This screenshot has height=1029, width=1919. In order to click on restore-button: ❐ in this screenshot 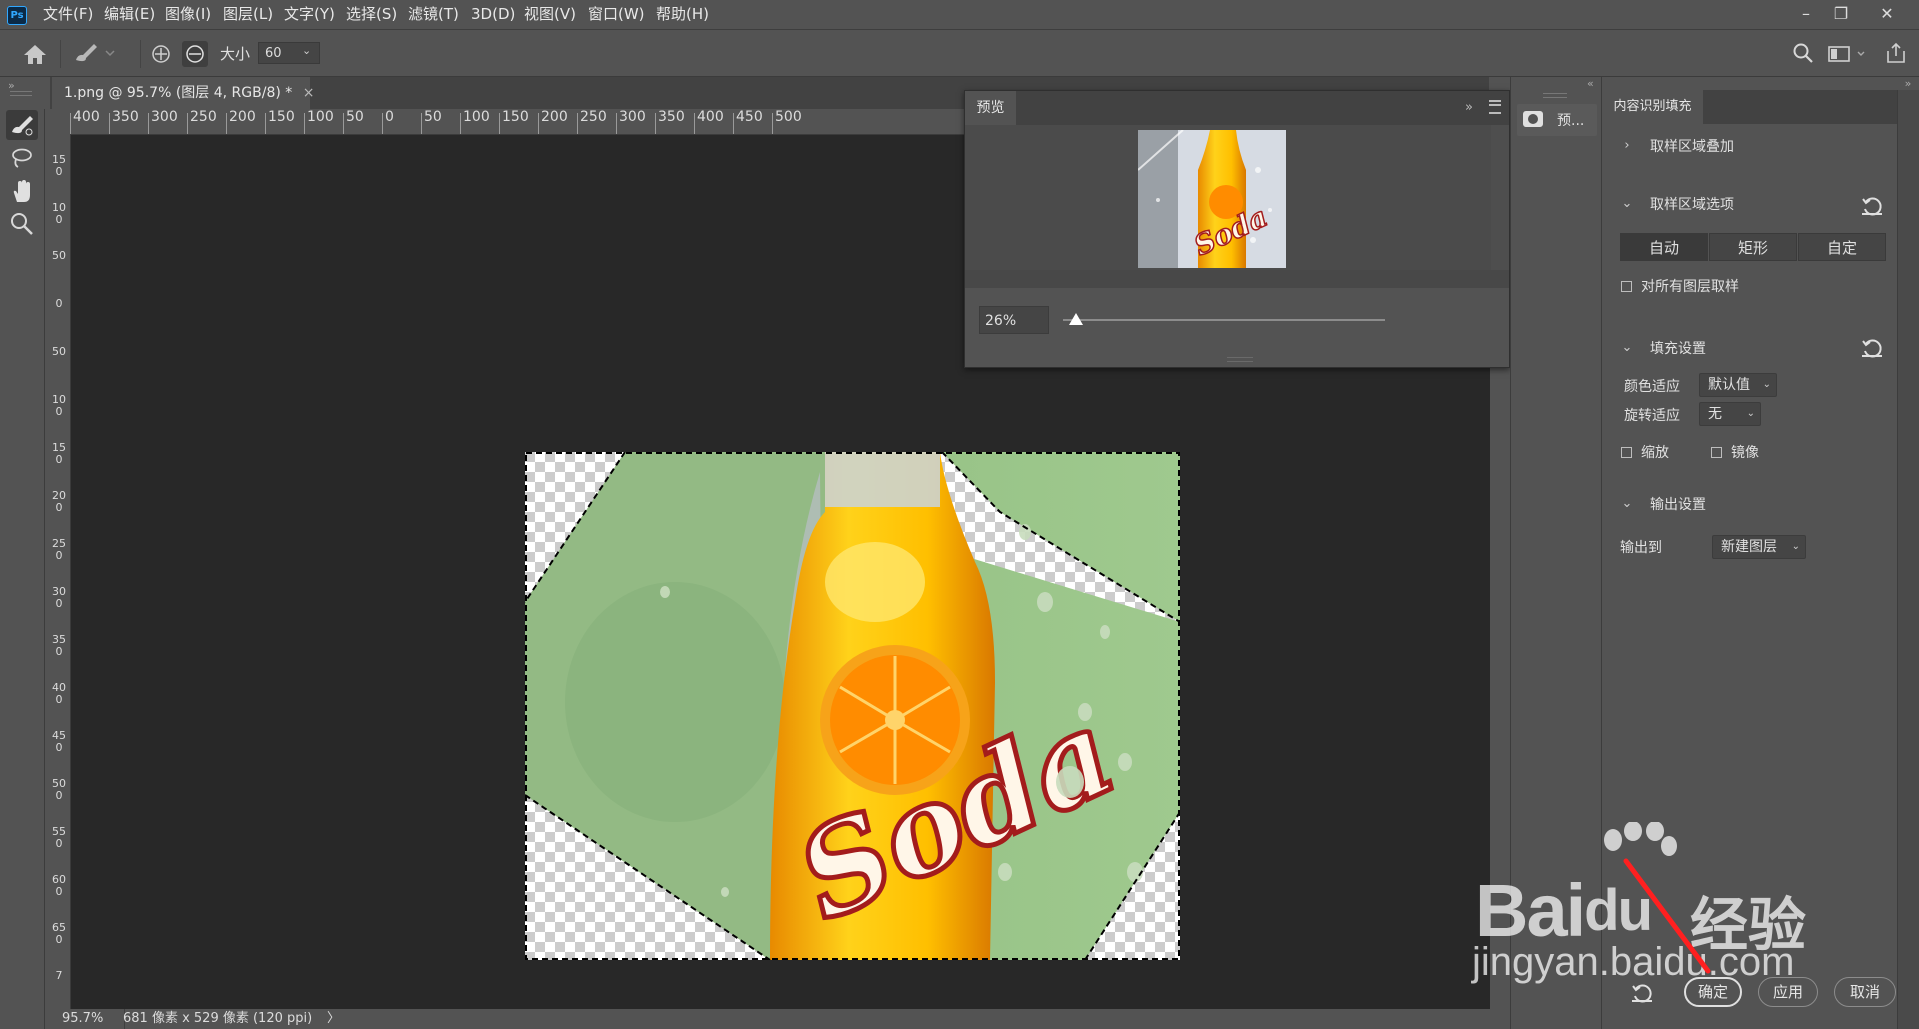, I will do `click(1841, 14)`.